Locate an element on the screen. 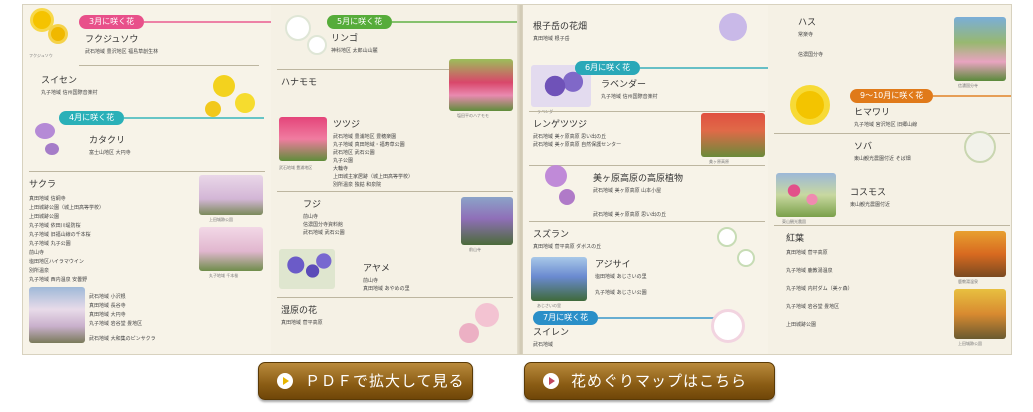 The image size is (1033, 412). himawari-illustration is located at coordinates (810, 105).